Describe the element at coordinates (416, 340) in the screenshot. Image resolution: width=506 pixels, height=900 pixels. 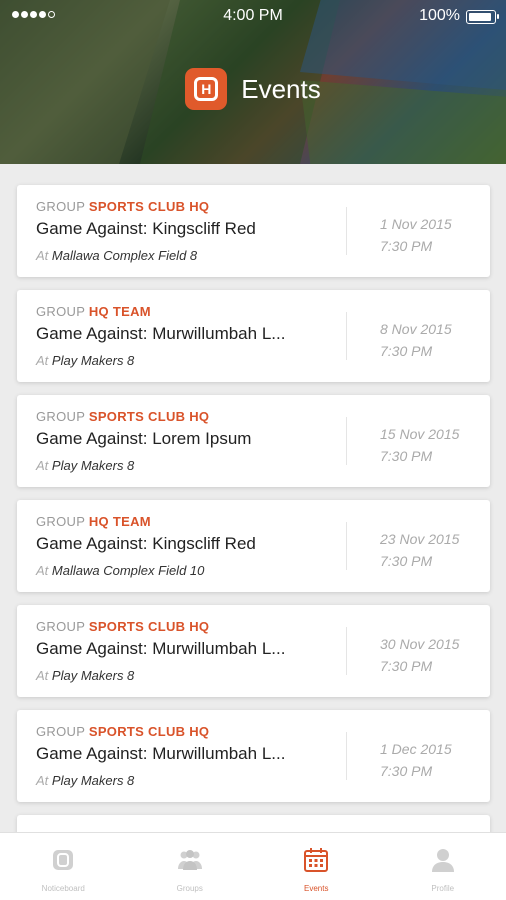
I see `event-datetime: 8 Nov 2015 7:30 PM` at that location.